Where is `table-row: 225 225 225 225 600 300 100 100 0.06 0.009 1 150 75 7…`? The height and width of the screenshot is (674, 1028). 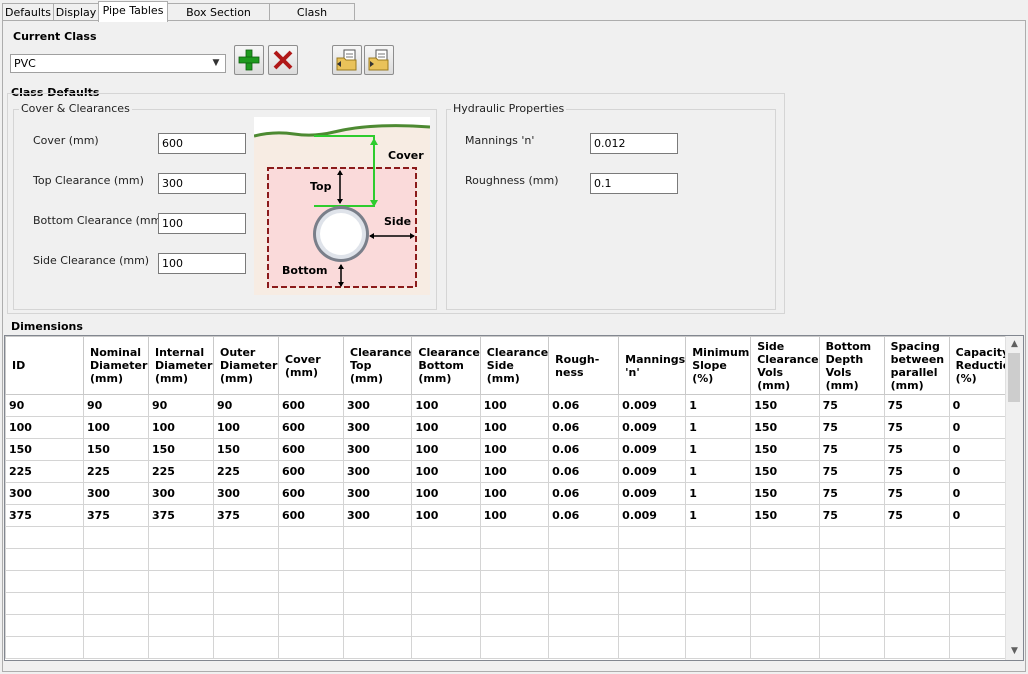 table-row: 225 225 225 225 600 300 100 100 0.06 0.009 1 150 75 7… is located at coordinates (512, 471).